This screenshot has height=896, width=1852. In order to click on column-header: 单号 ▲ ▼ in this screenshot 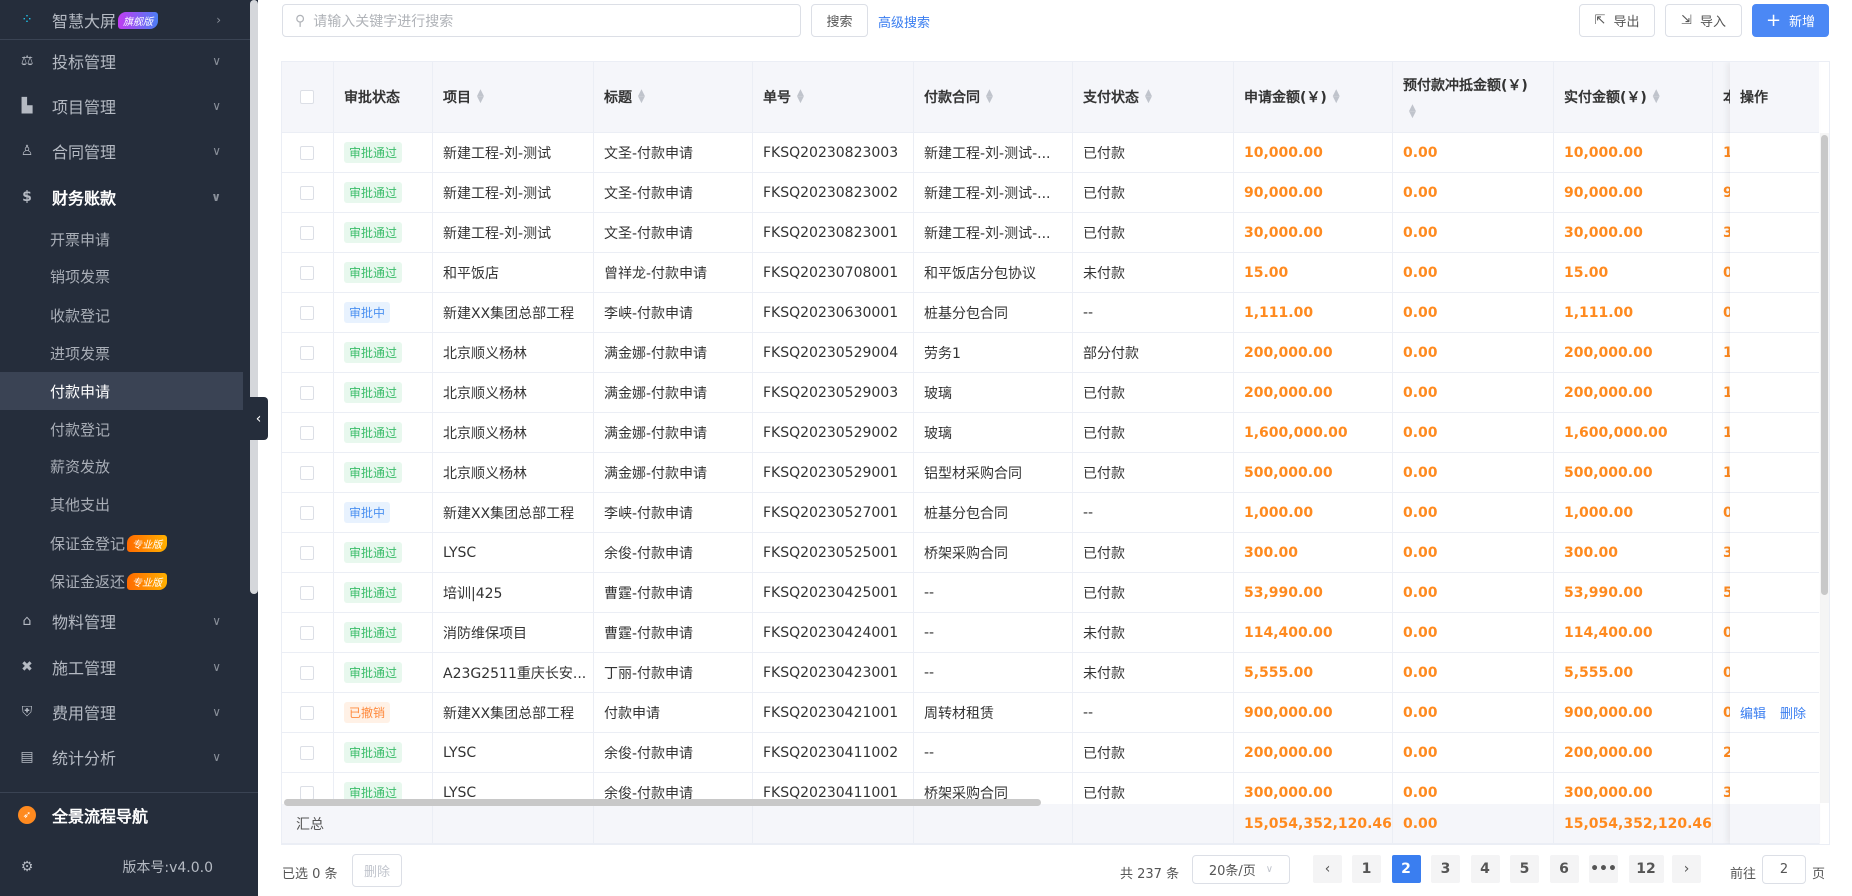, I will do `click(833, 97)`.